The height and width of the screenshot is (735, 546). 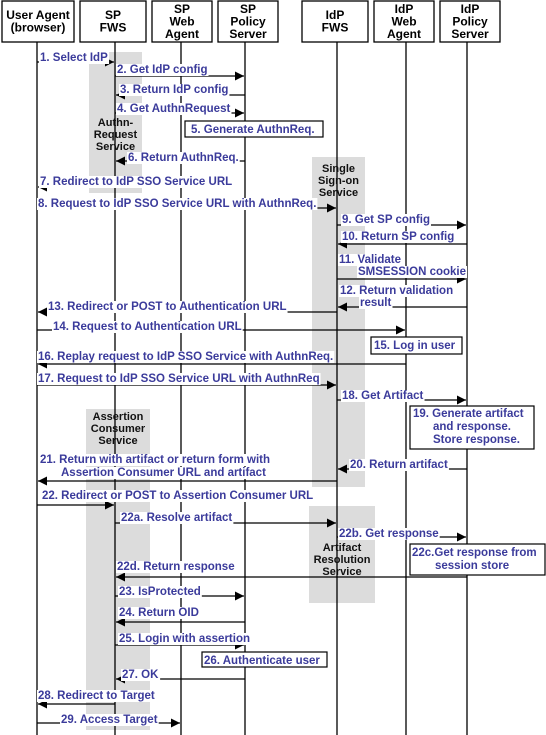 I want to click on note-text: 5. Generate AuthnReq., so click(x=253, y=130).